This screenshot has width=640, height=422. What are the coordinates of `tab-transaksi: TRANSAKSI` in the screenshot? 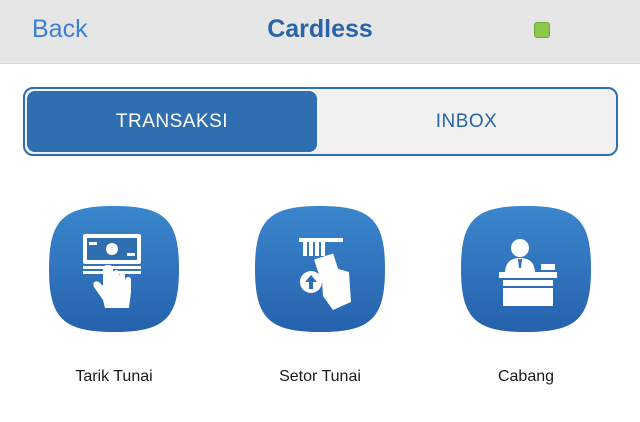 It's located at (172, 121).